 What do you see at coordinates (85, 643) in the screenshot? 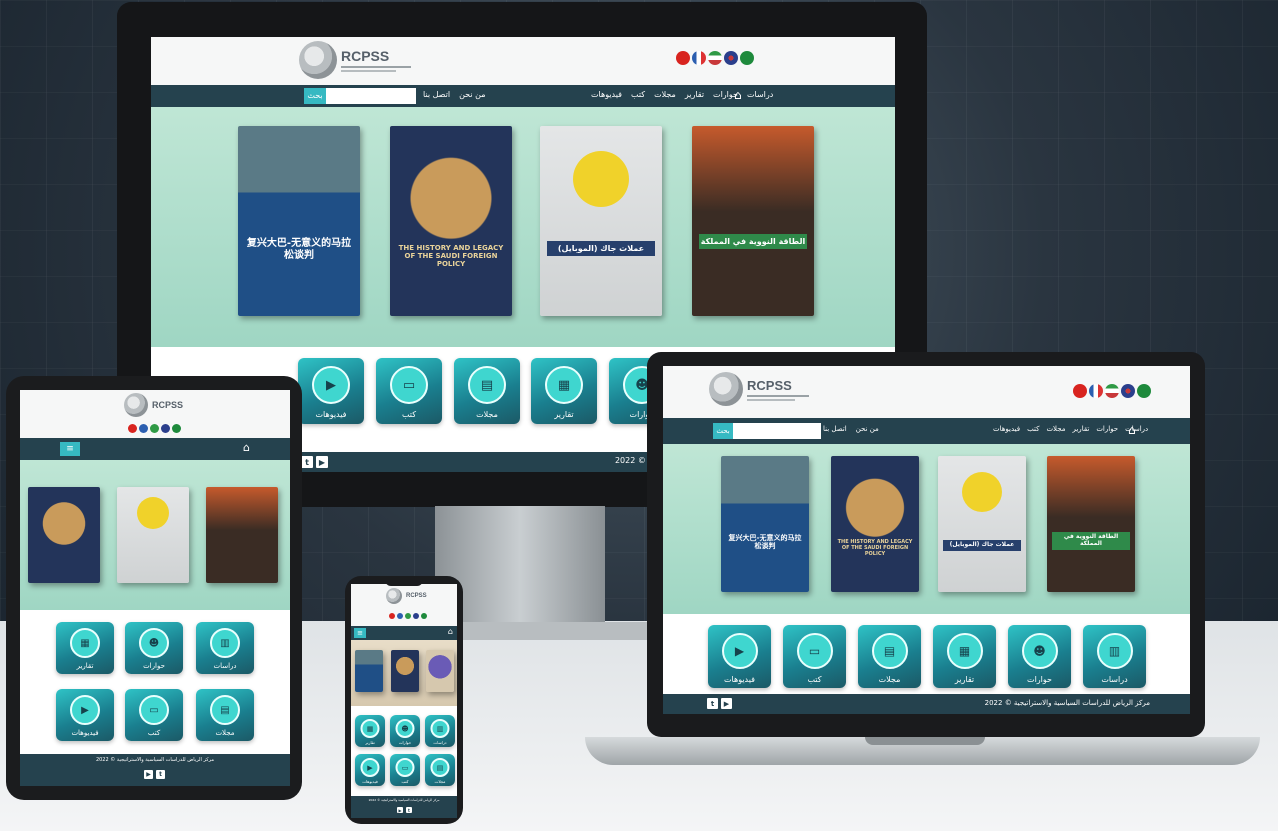
I see `report-icon: ▦` at bounding box center [85, 643].